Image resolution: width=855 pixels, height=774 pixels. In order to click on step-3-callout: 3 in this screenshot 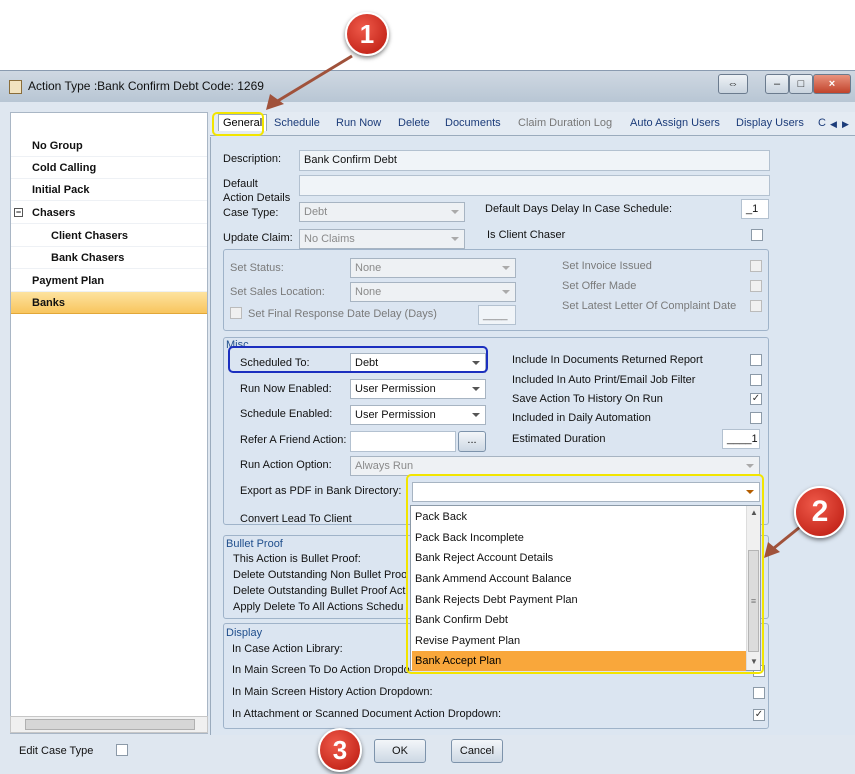, I will do `click(340, 750)`.